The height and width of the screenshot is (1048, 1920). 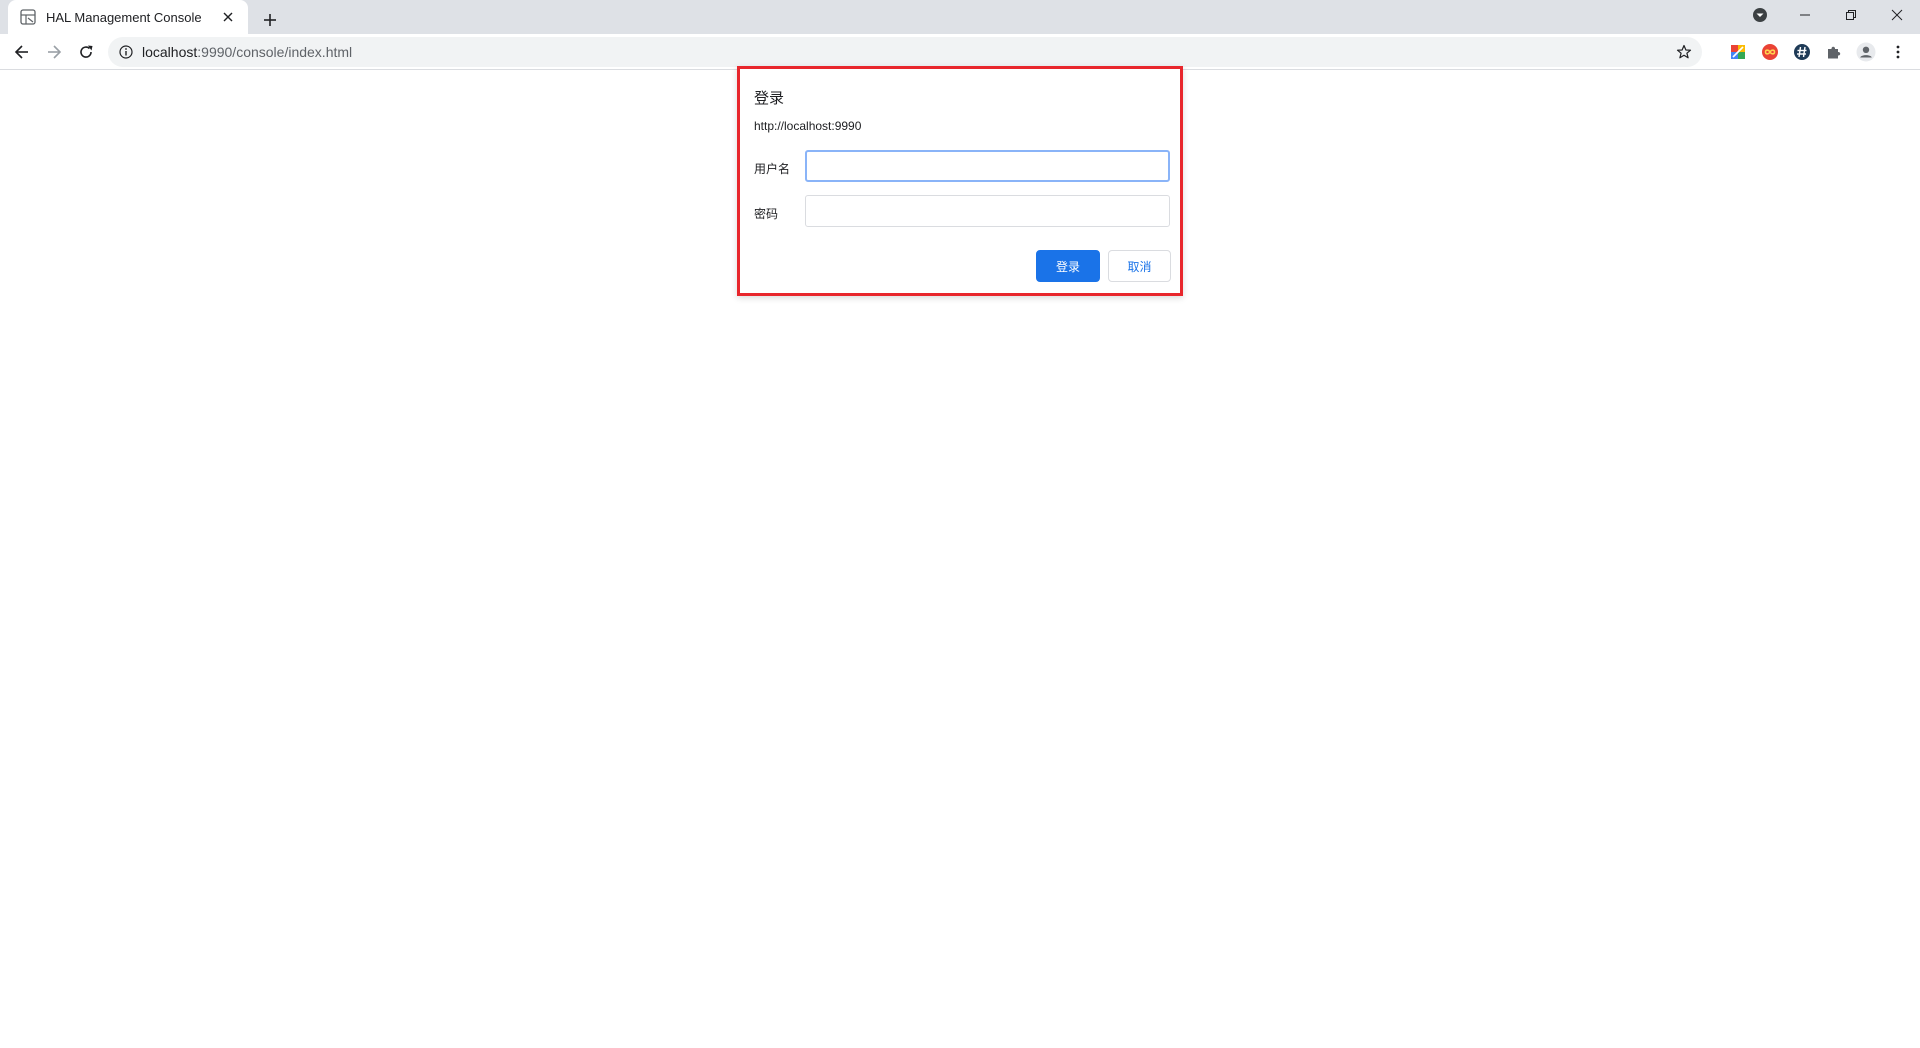 I want to click on reload-icon, so click(x=86, y=51).